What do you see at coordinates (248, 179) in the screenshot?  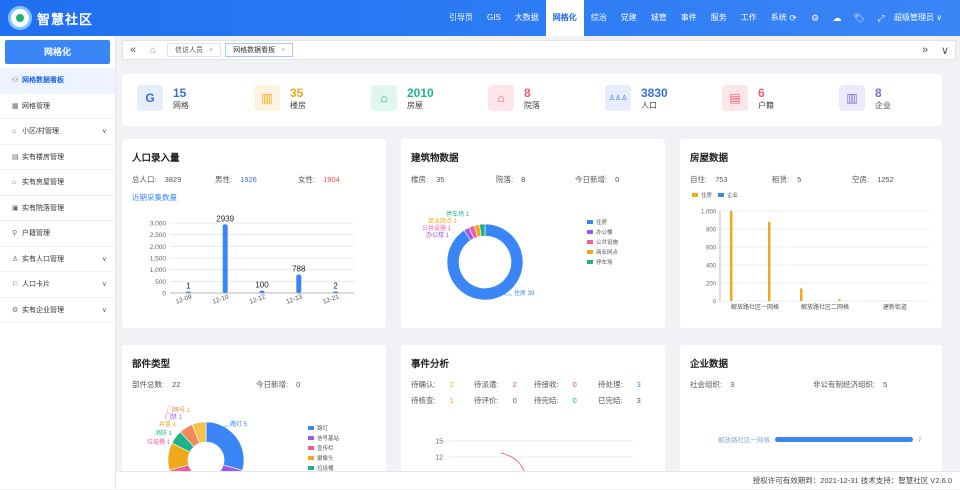 I see `value: 1926` at bounding box center [248, 179].